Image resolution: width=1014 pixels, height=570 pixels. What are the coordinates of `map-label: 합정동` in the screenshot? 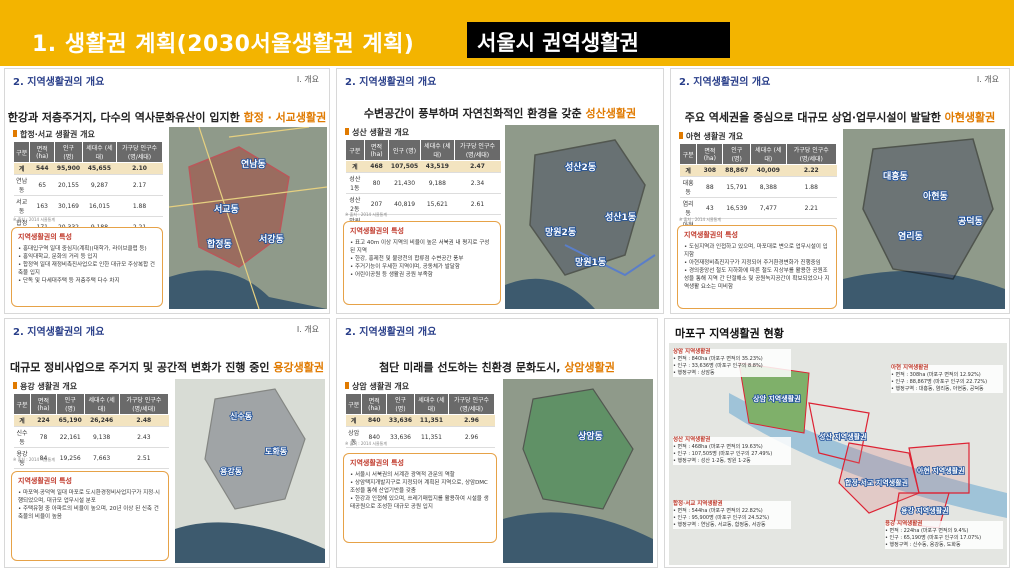 It's located at (219, 244).